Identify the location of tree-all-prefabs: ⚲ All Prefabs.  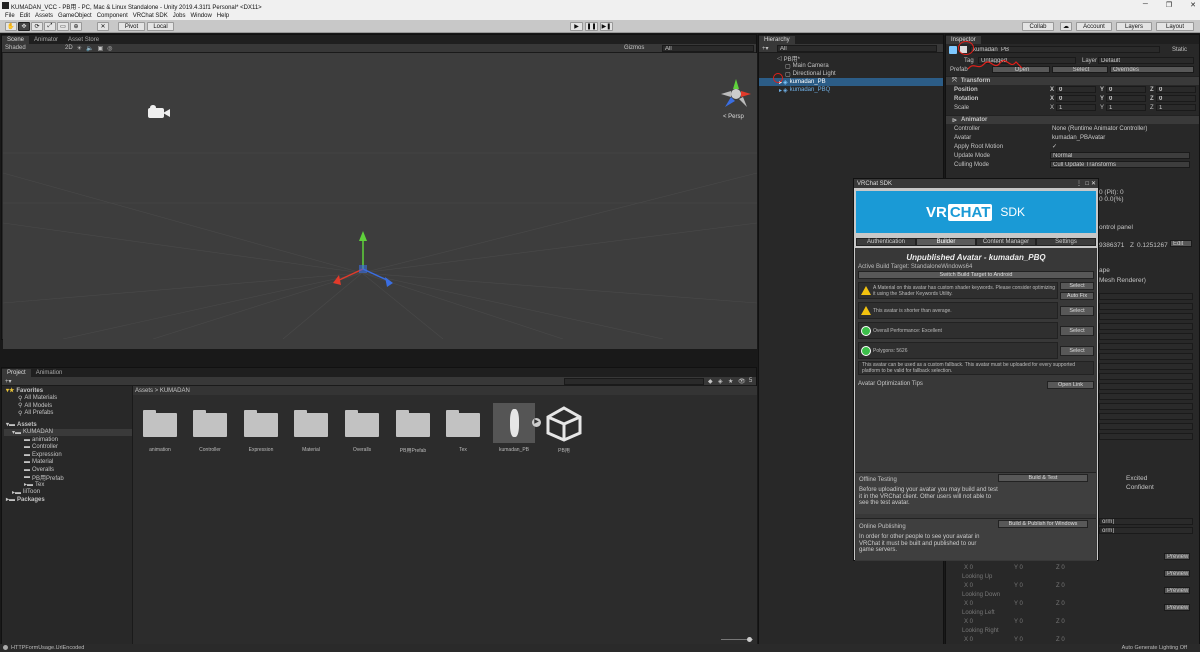
(68, 414).